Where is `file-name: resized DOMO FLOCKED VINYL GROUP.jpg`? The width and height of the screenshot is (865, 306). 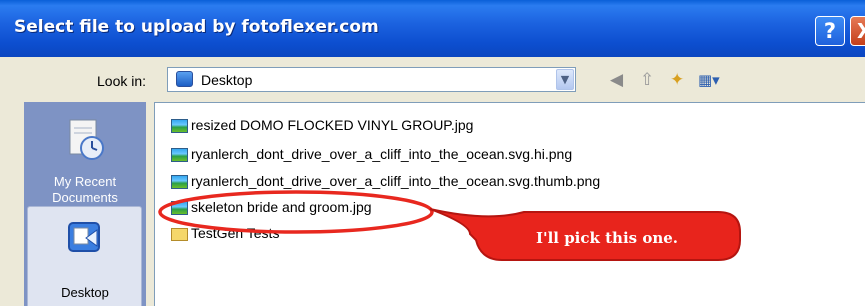 file-name: resized DOMO FLOCKED VINYL GROUP.jpg is located at coordinates (332, 125).